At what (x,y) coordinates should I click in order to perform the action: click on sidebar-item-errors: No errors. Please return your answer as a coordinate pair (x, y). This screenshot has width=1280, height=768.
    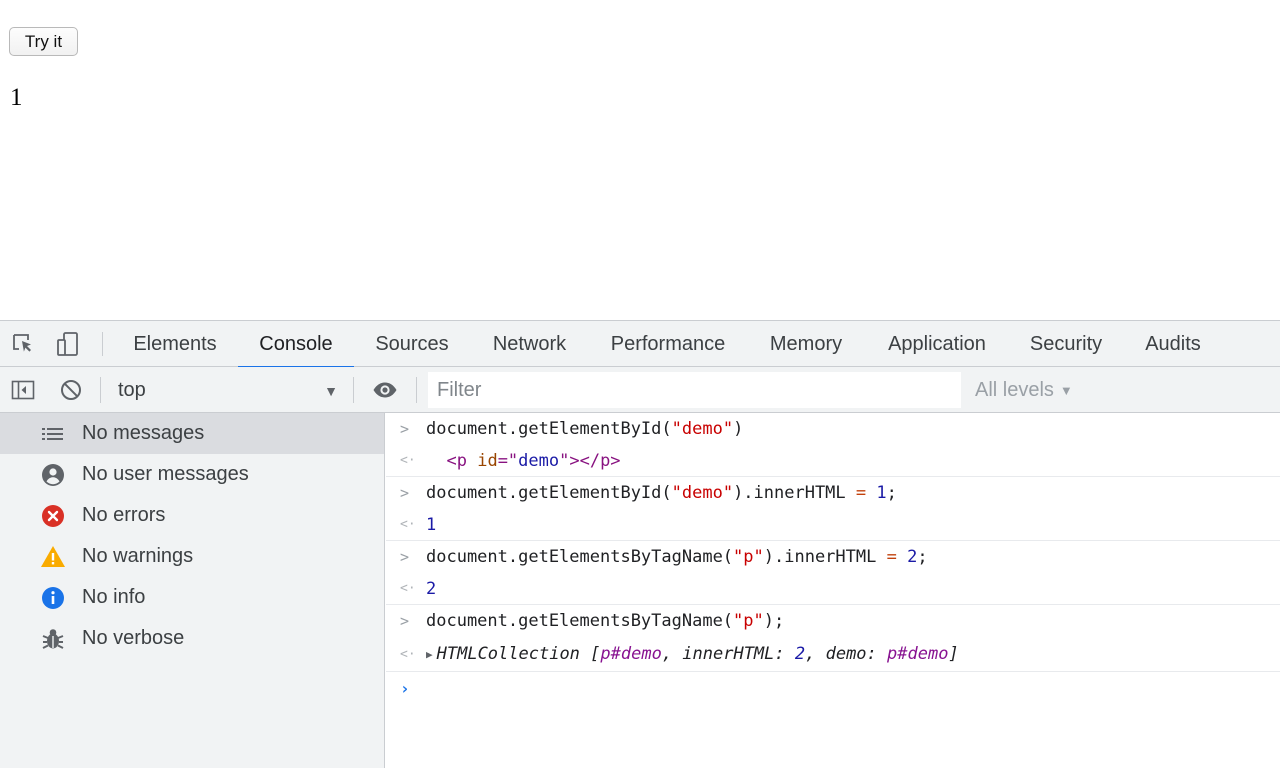
    Looking at the image, I should click on (192, 515).